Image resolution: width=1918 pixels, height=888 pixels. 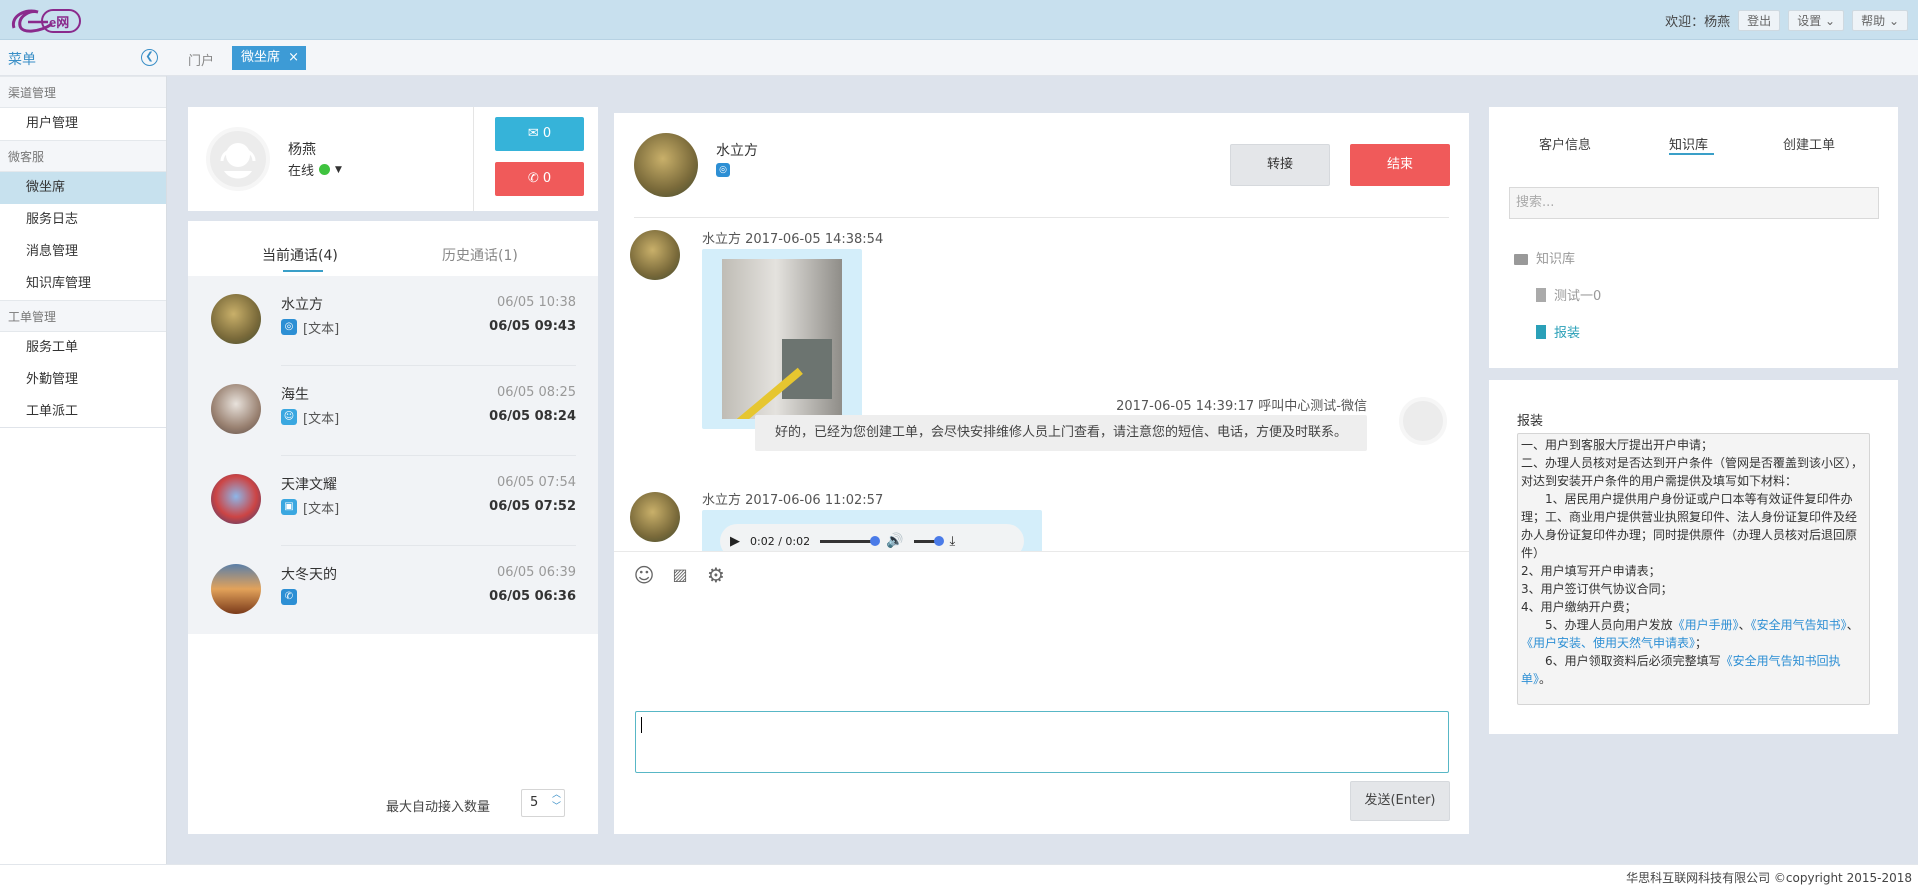 What do you see at coordinates (289, 417) in the screenshot?
I see `user-icon: ☺` at bounding box center [289, 417].